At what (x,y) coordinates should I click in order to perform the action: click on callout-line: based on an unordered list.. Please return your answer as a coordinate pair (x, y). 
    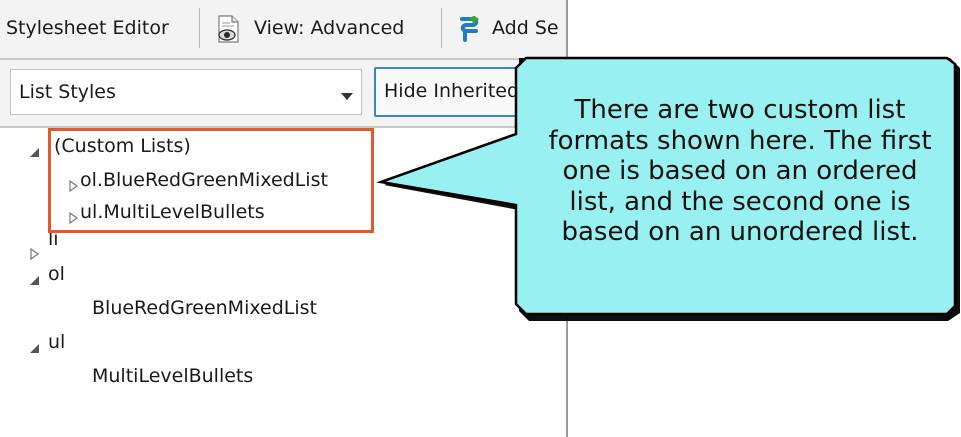
    Looking at the image, I should click on (740, 232).